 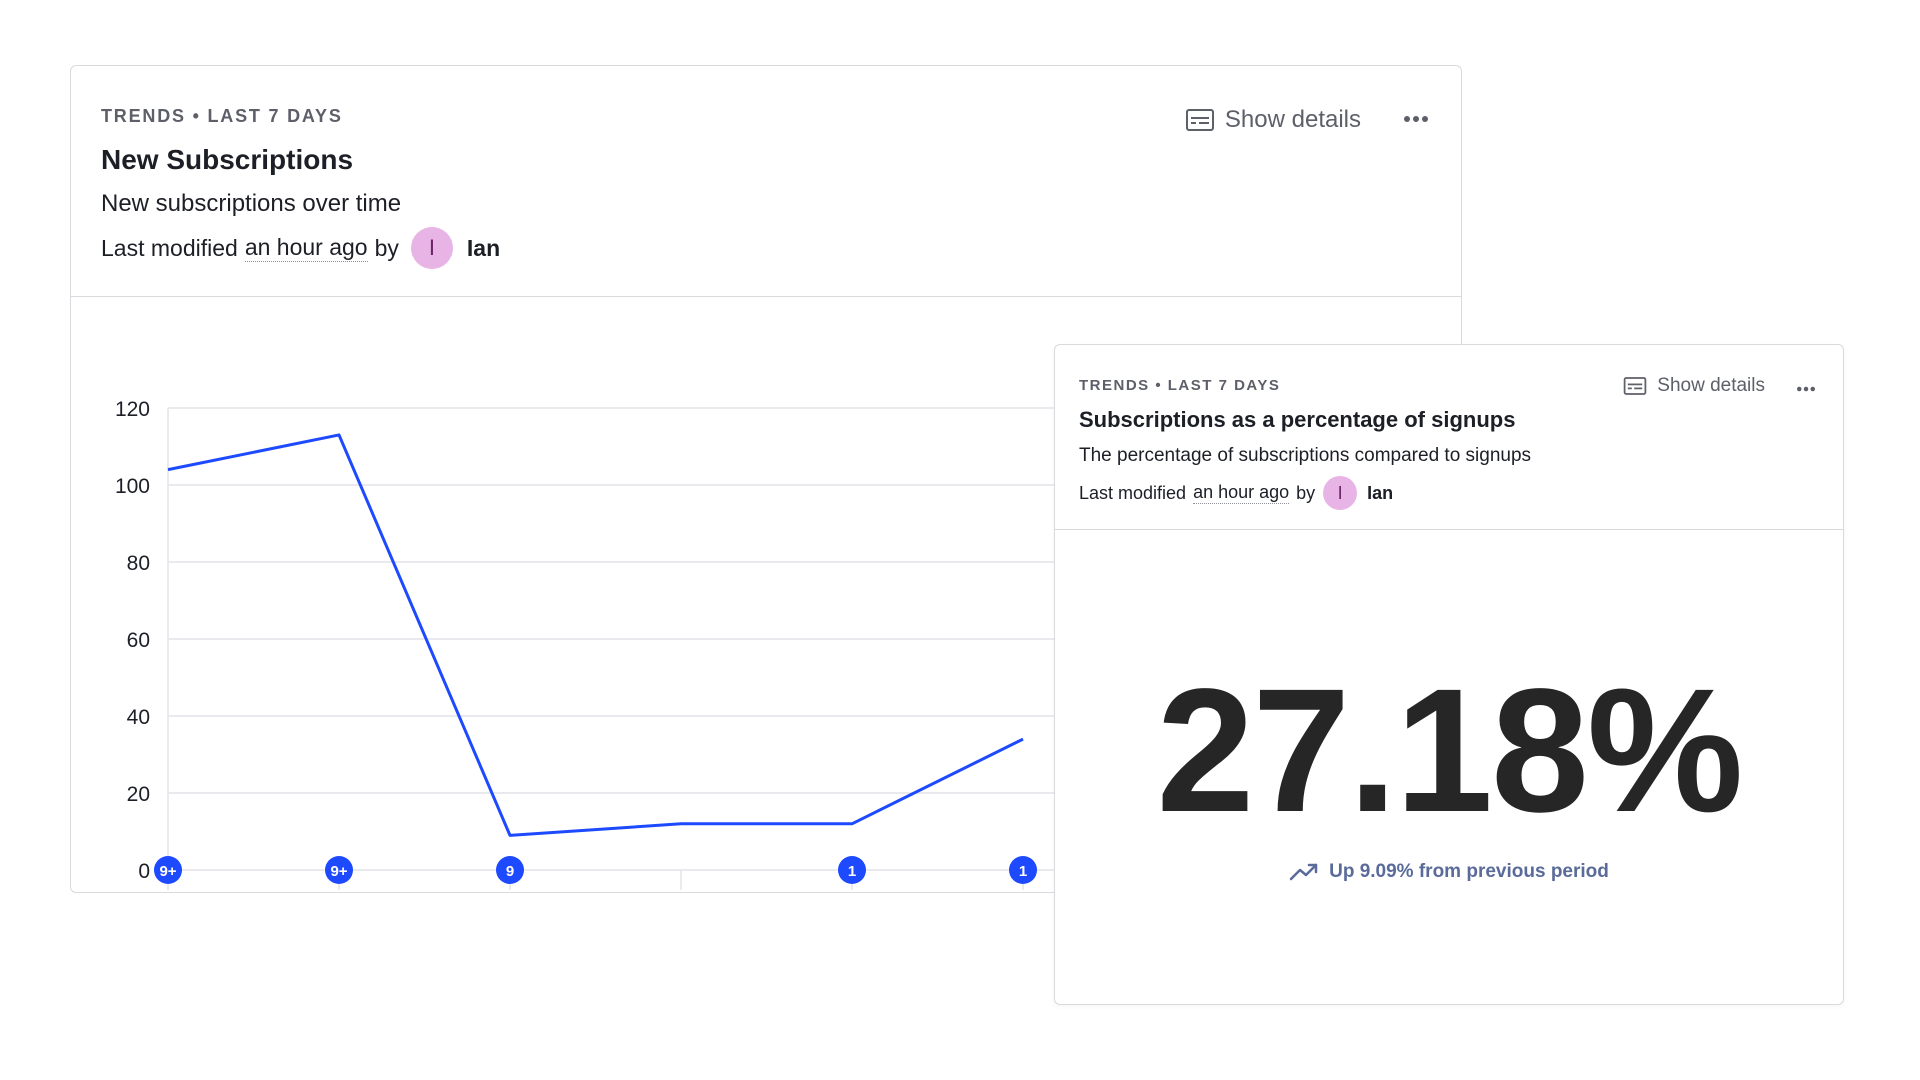 What do you see at coordinates (138, 794) in the screenshot?
I see `y-tick-label: 20` at bounding box center [138, 794].